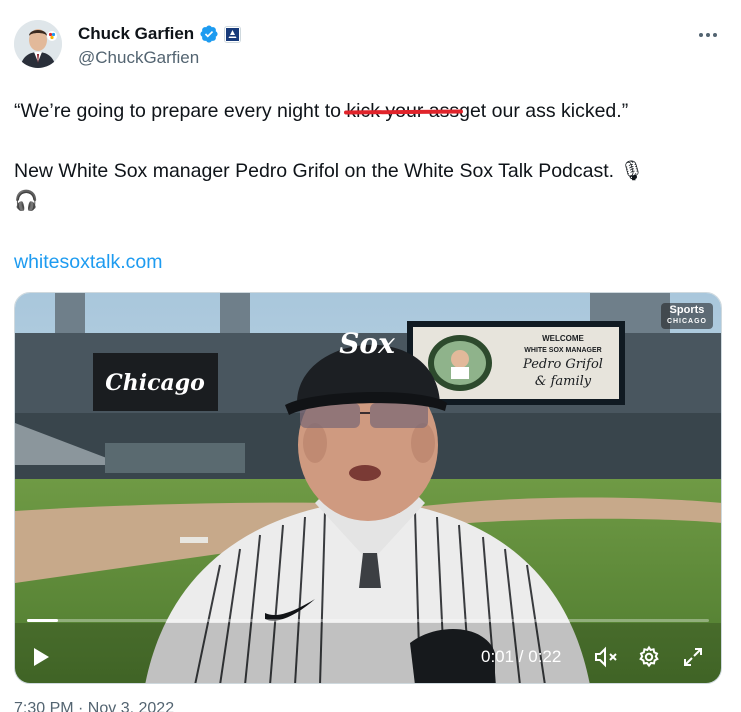 Image resolution: width=741 pixels, height=712 pixels. What do you see at coordinates (88, 262) in the screenshot?
I see `website-link: whitesoxtalk.com` at bounding box center [88, 262].